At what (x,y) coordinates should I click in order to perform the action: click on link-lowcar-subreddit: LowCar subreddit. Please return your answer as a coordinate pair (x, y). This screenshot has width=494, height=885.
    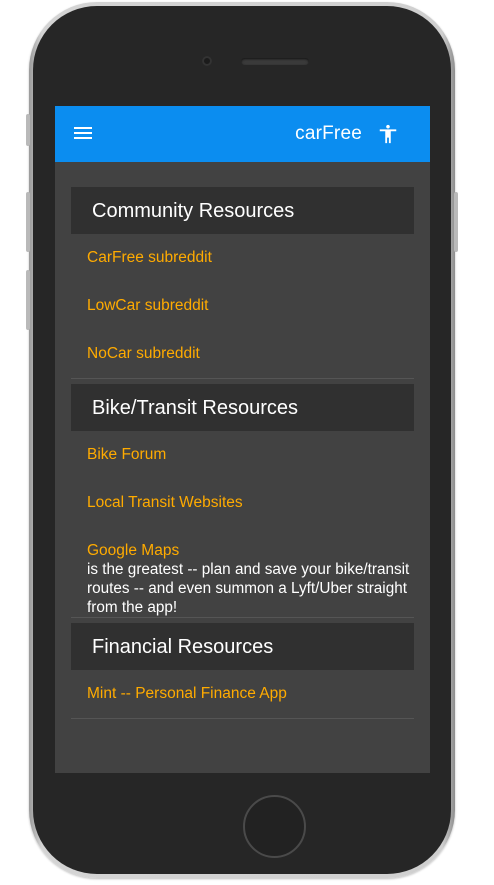
    Looking at the image, I should click on (242, 306).